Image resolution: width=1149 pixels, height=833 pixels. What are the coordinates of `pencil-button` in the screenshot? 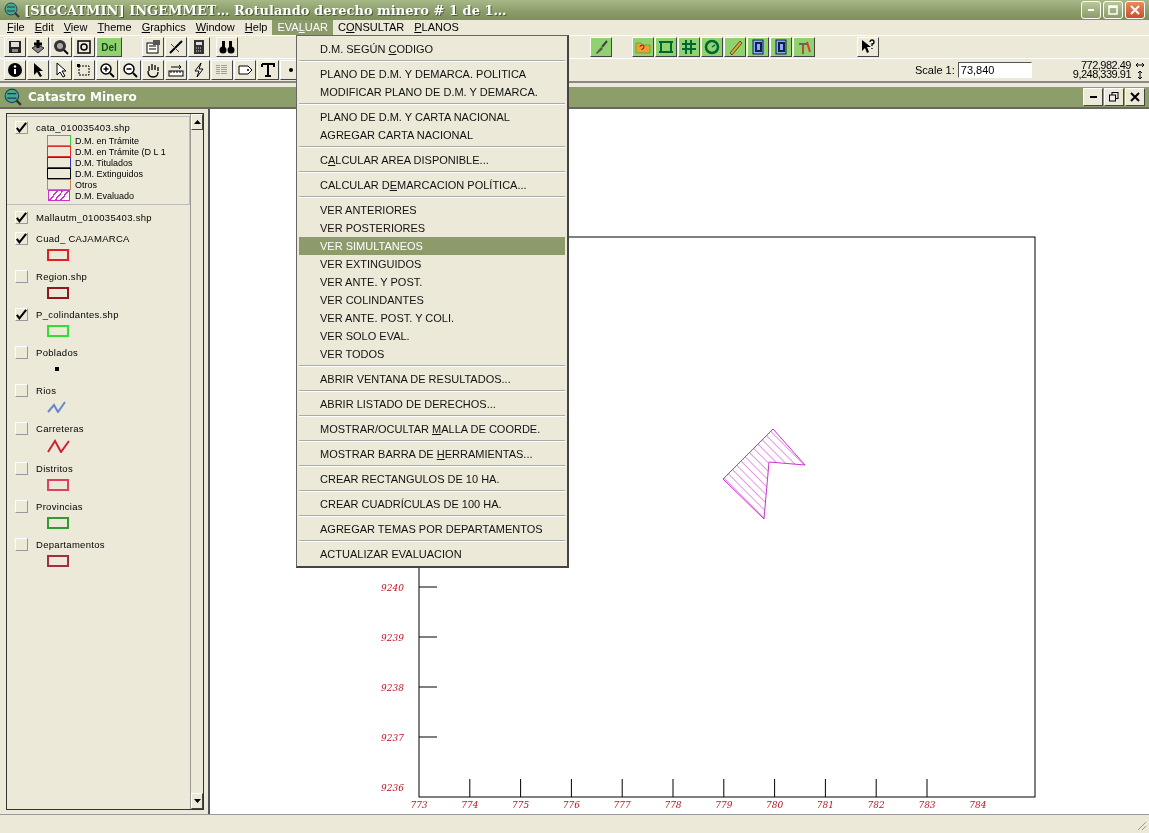 It's located at (735, 47).